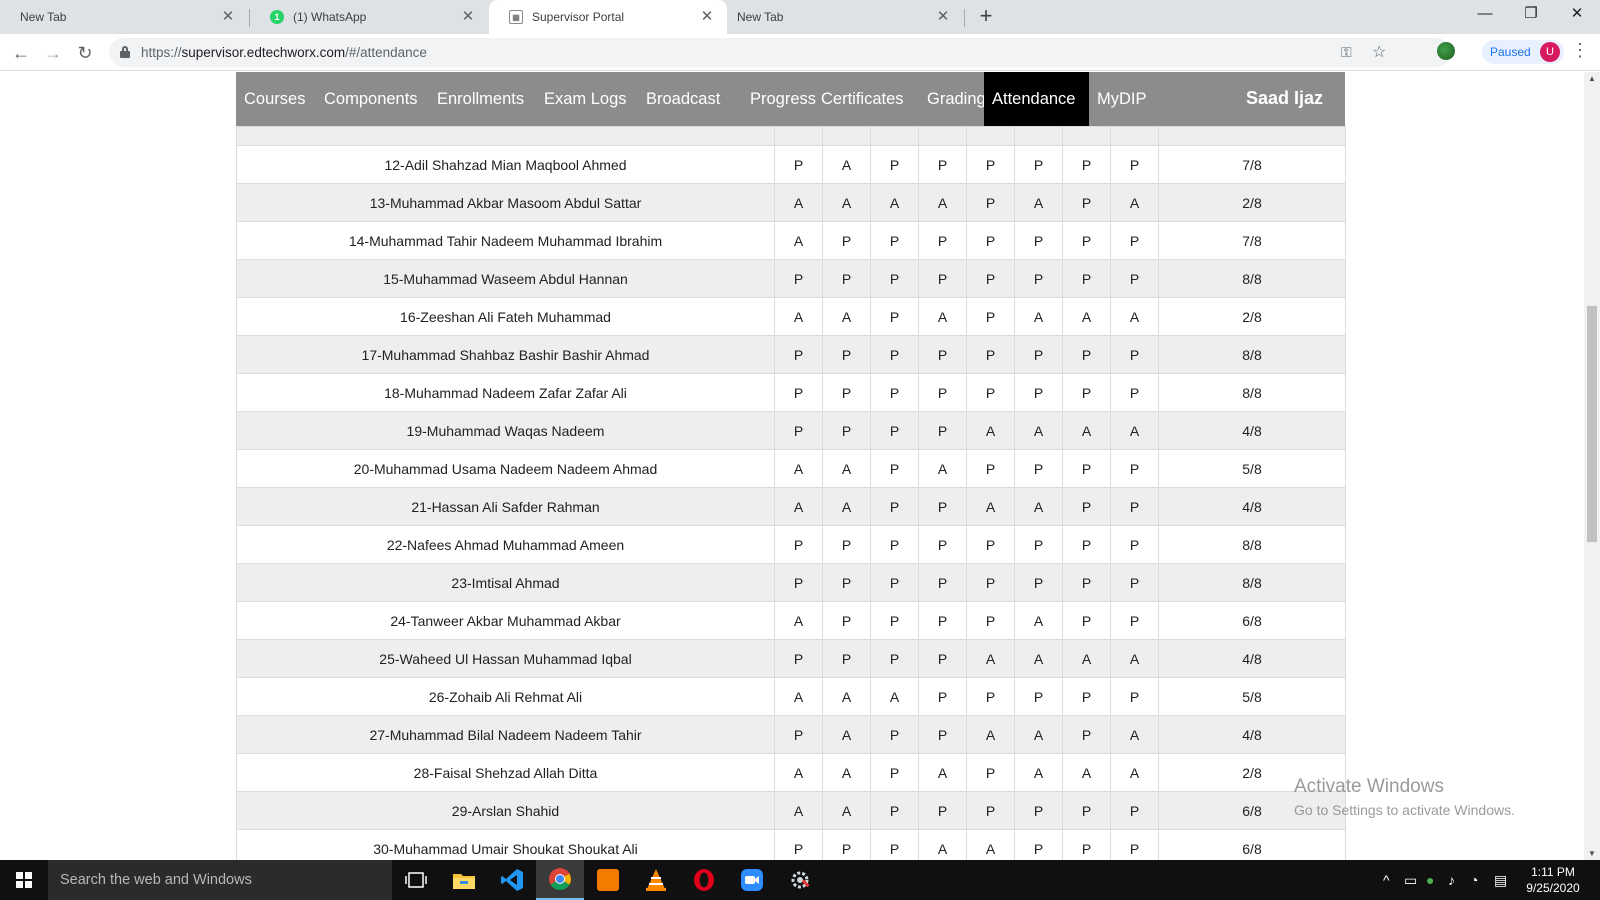 The image size is (1600, 900). Describe the element at coordinates (1252, 278) in the screenshot. I see `attendance-total-cell: 8/8` at that location.